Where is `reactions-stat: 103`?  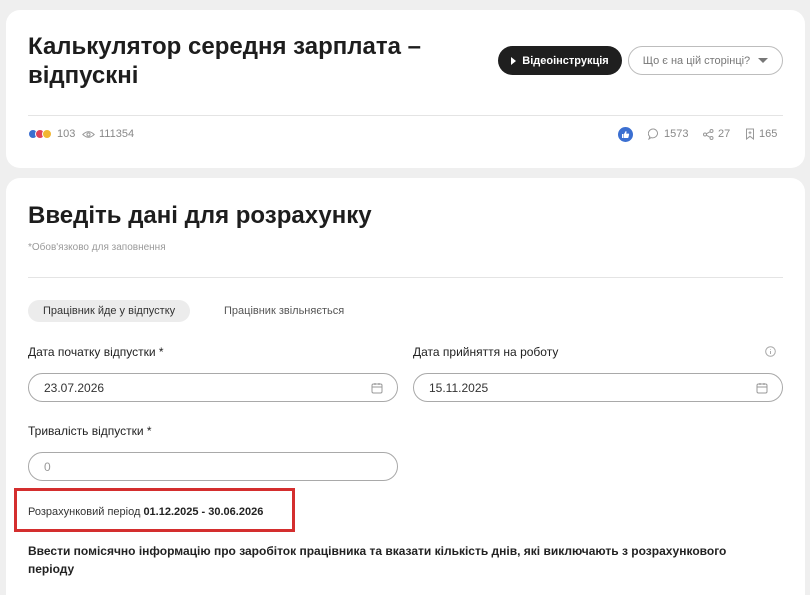
reactions-stat: 103 is located at coordinates (51, 134).